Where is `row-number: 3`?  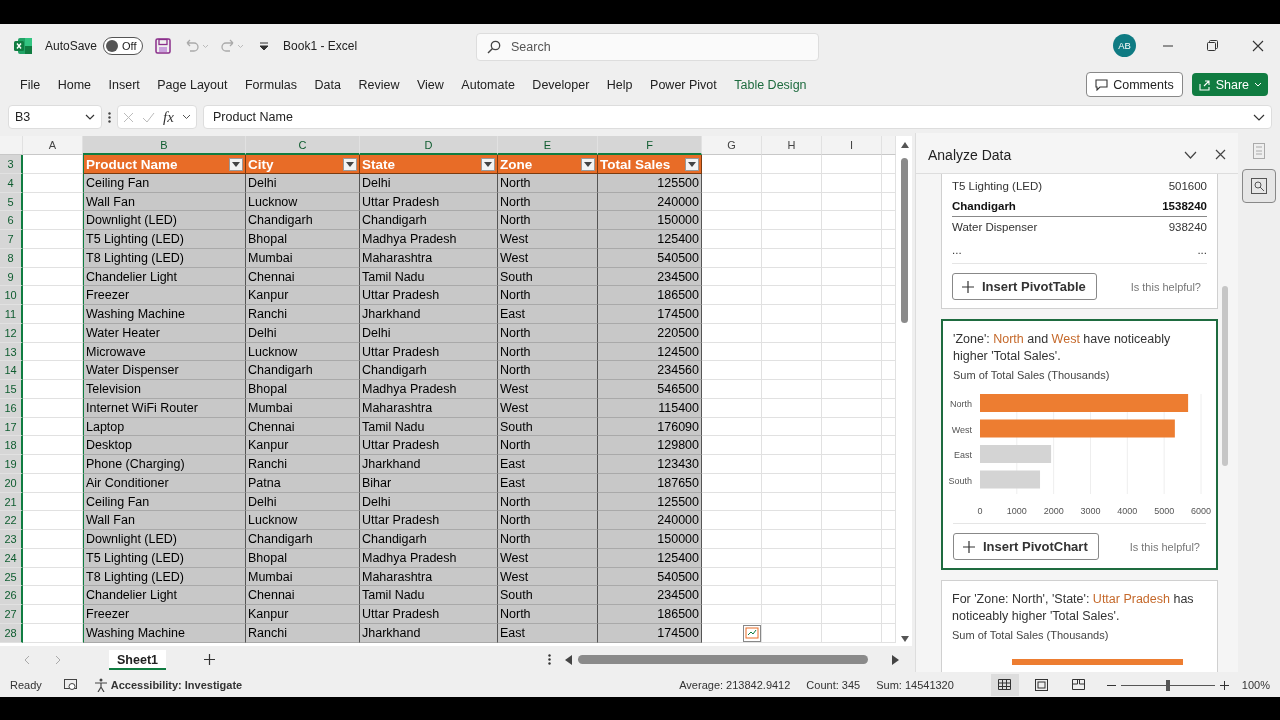 row-number: 3 is located at coordinates (11, 164).